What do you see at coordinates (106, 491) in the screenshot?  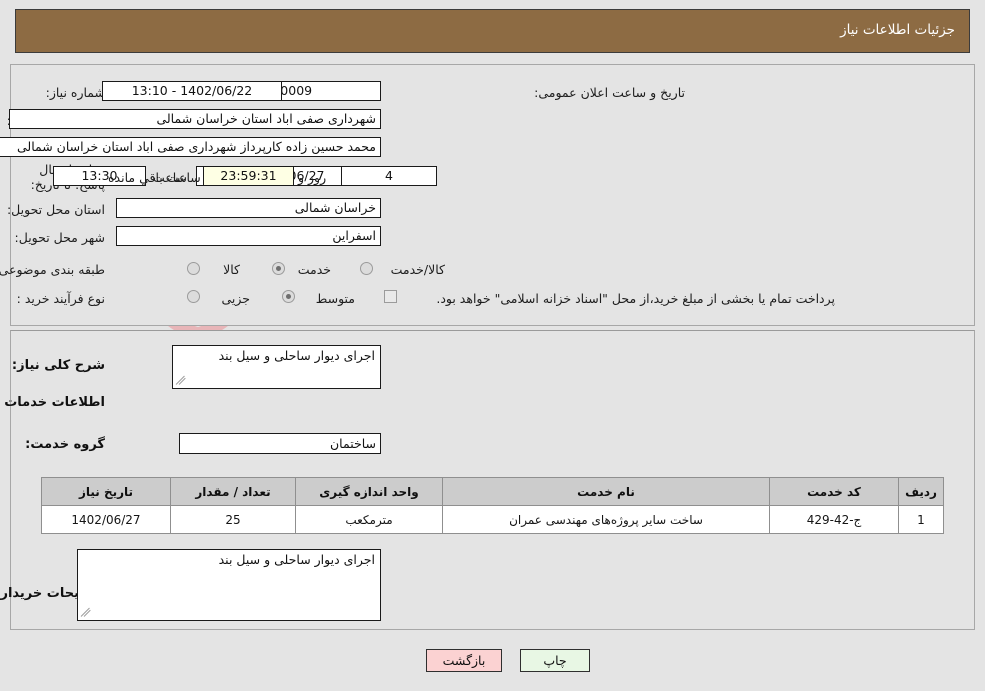 I see `th-date: تاریخ نیاز` at bounding box center [106, 491].